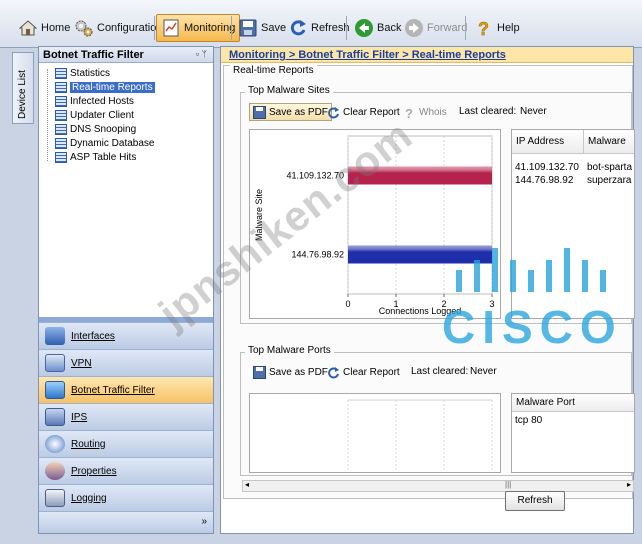 The width and height of the screenshot is (642, 544). I want to click on save-button: Save, so click(262, 28).